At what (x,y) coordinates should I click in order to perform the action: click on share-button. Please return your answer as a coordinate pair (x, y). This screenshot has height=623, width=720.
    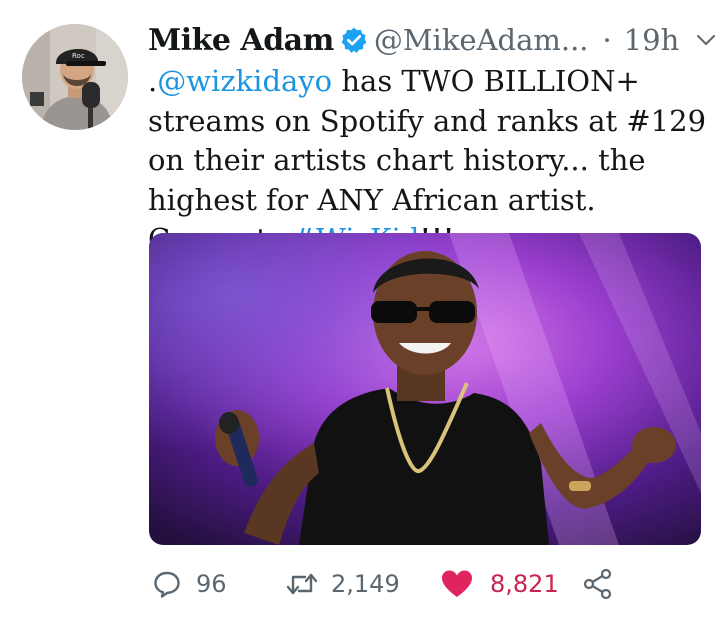
    Looking at the image, I should click on (598, 584).